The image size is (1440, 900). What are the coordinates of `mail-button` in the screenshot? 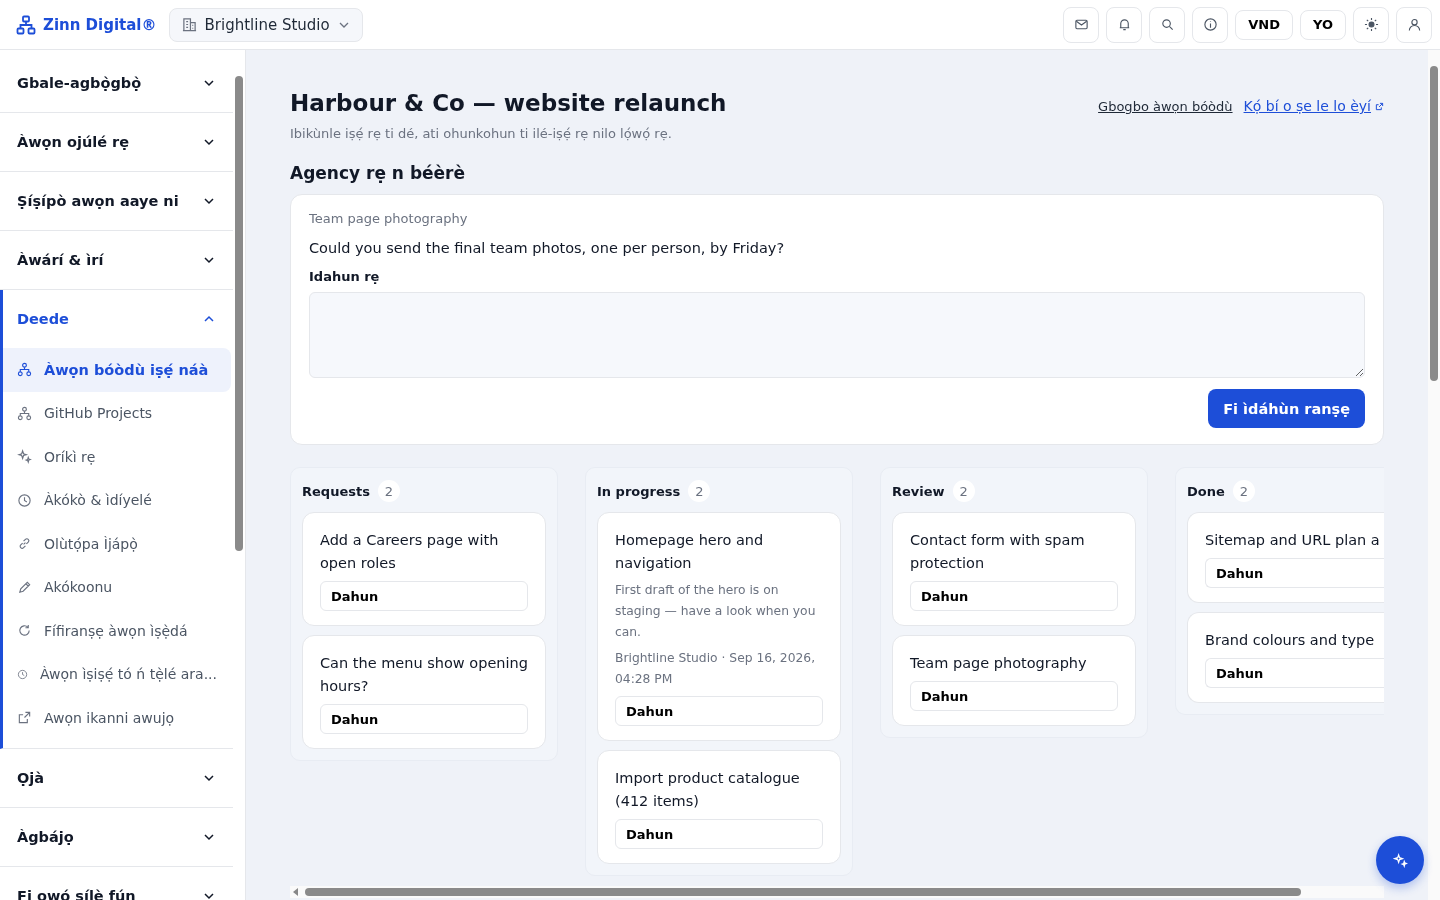 It's located at (1081, 24).